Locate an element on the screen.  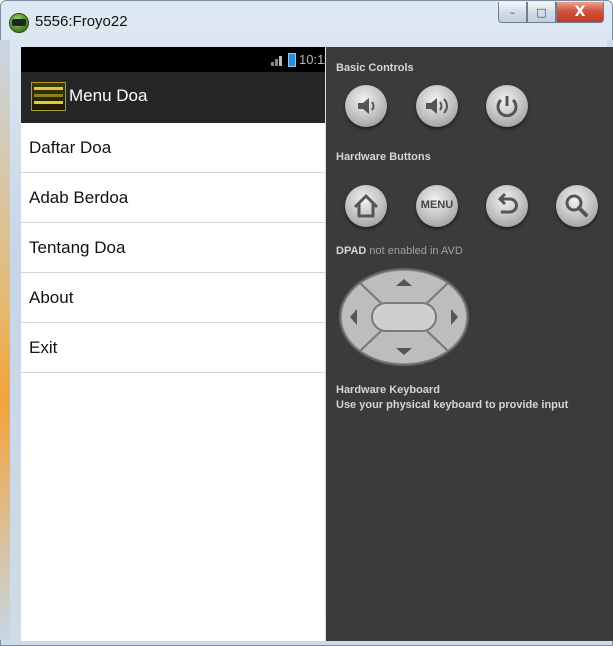
app-title: Menu Doa is located at coordinates (108, 95).